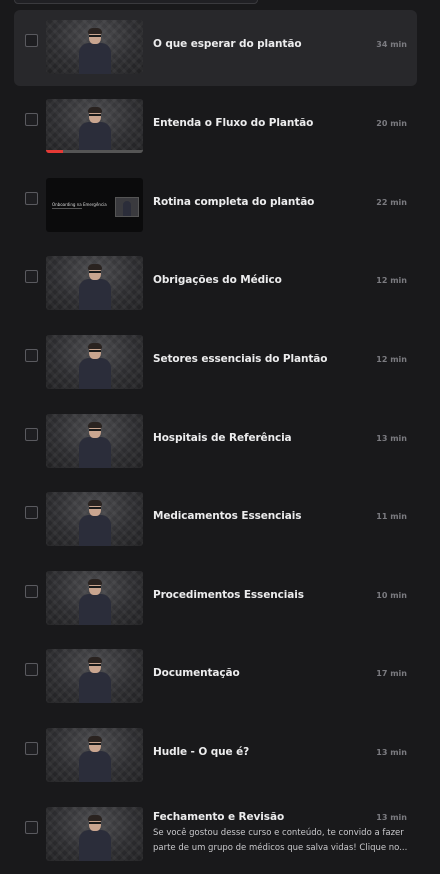  Describe the element at coordinates (201, 752) in the screenshot. I see `lesson-title: Hudle - O que é?` at that location.